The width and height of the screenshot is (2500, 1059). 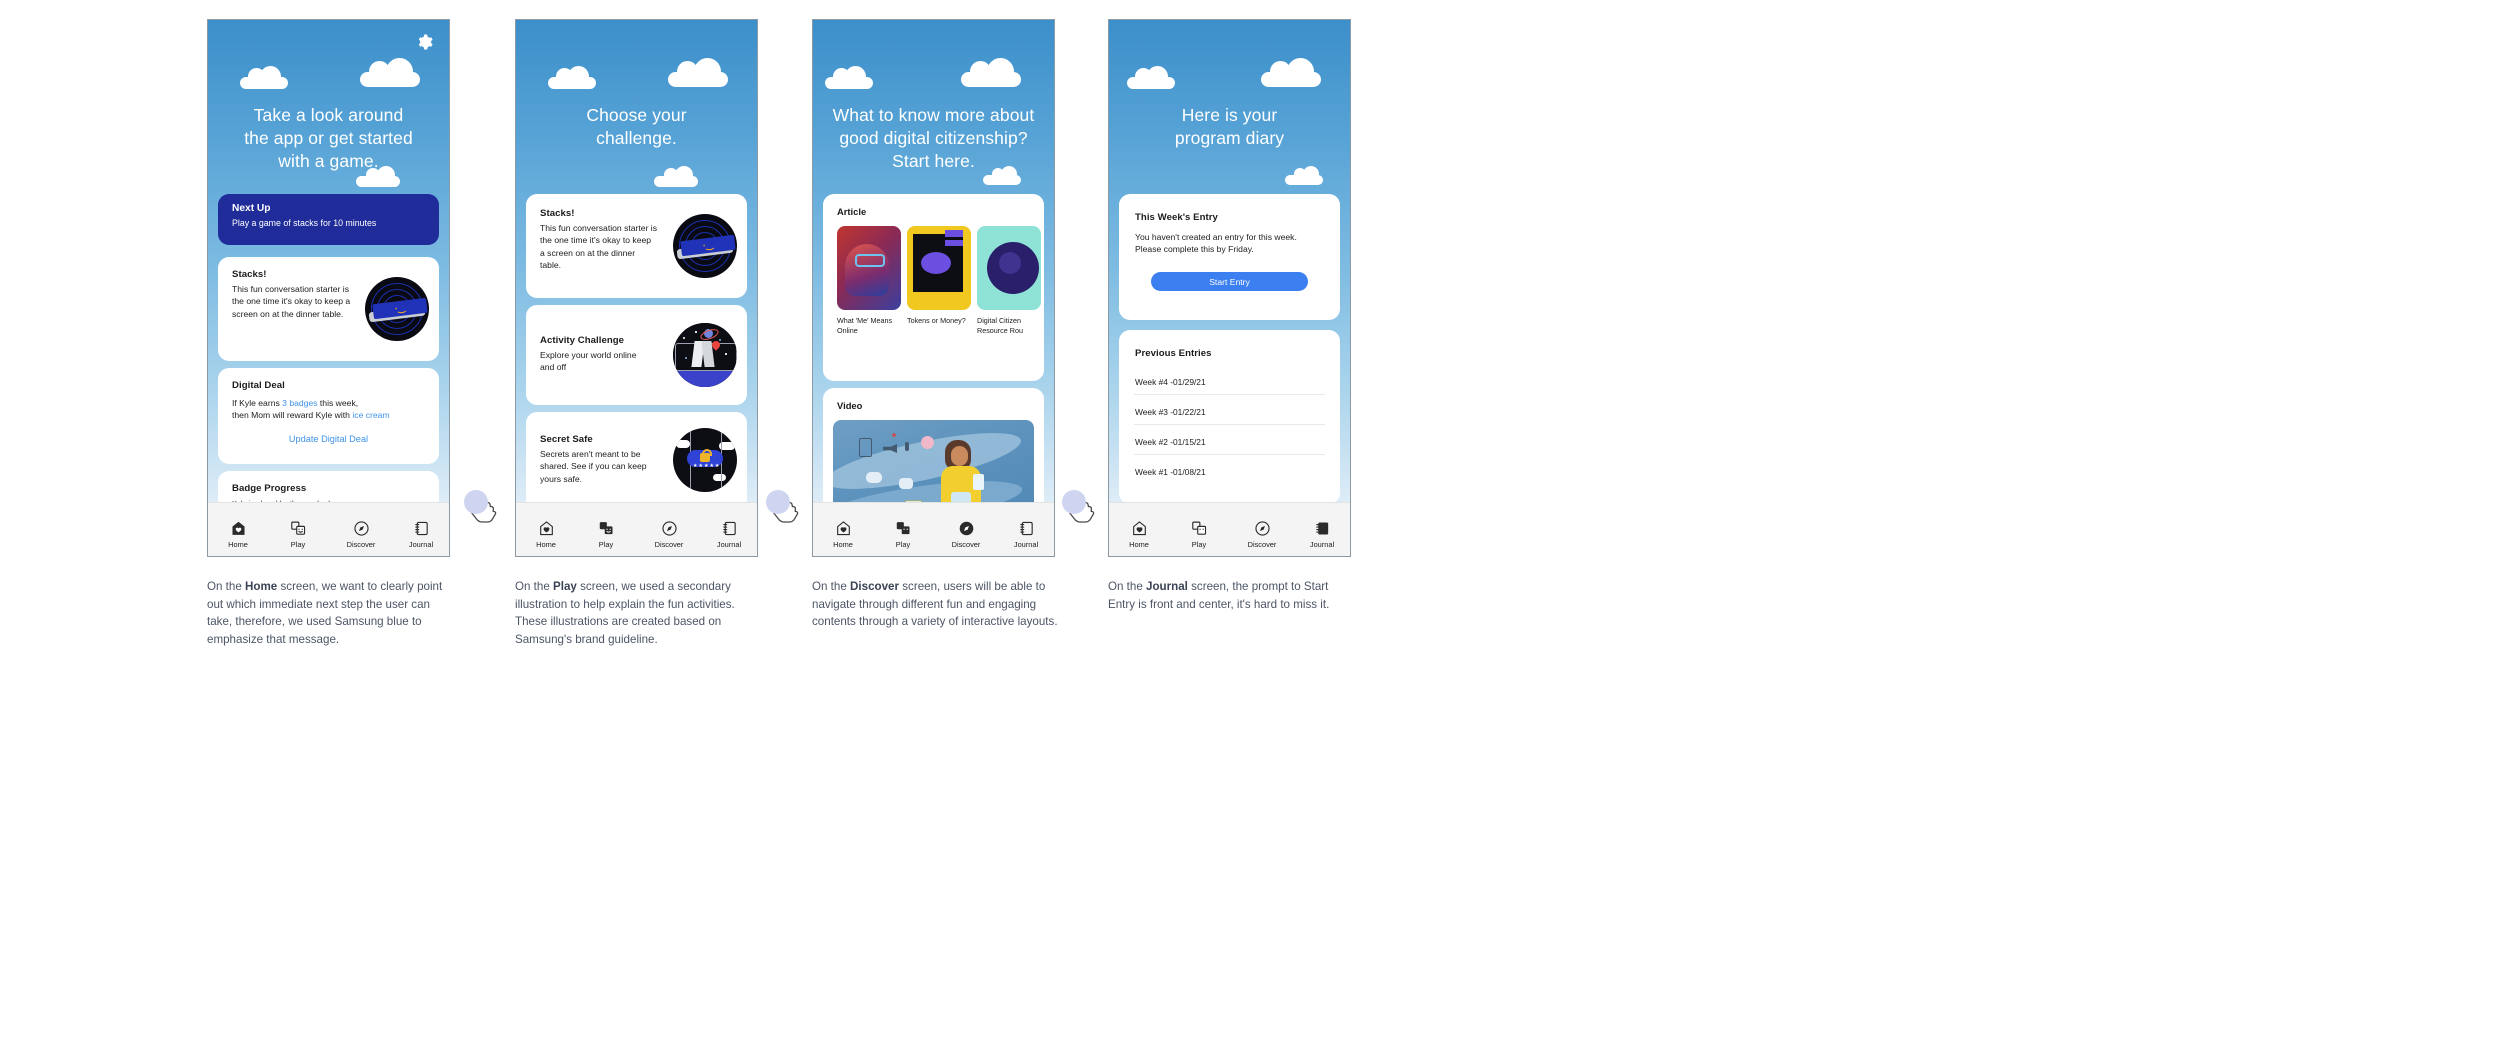 I want to click on previous-entry-row: Week #1 -01/08/21, so click(x=1237, y=472).